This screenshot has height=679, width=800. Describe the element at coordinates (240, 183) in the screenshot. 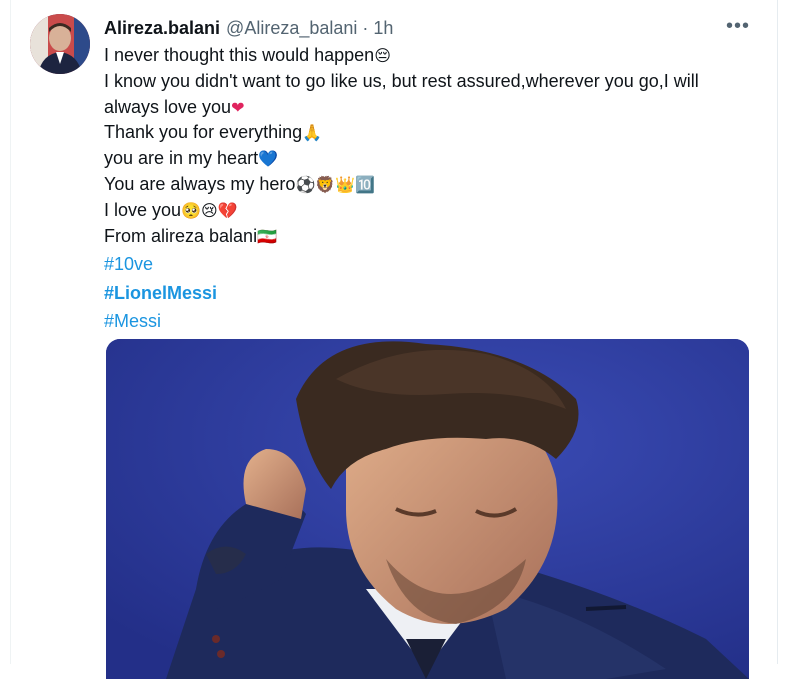

I see `tweet-line: You are always my hero⚽🦁👑🔟` at that location.